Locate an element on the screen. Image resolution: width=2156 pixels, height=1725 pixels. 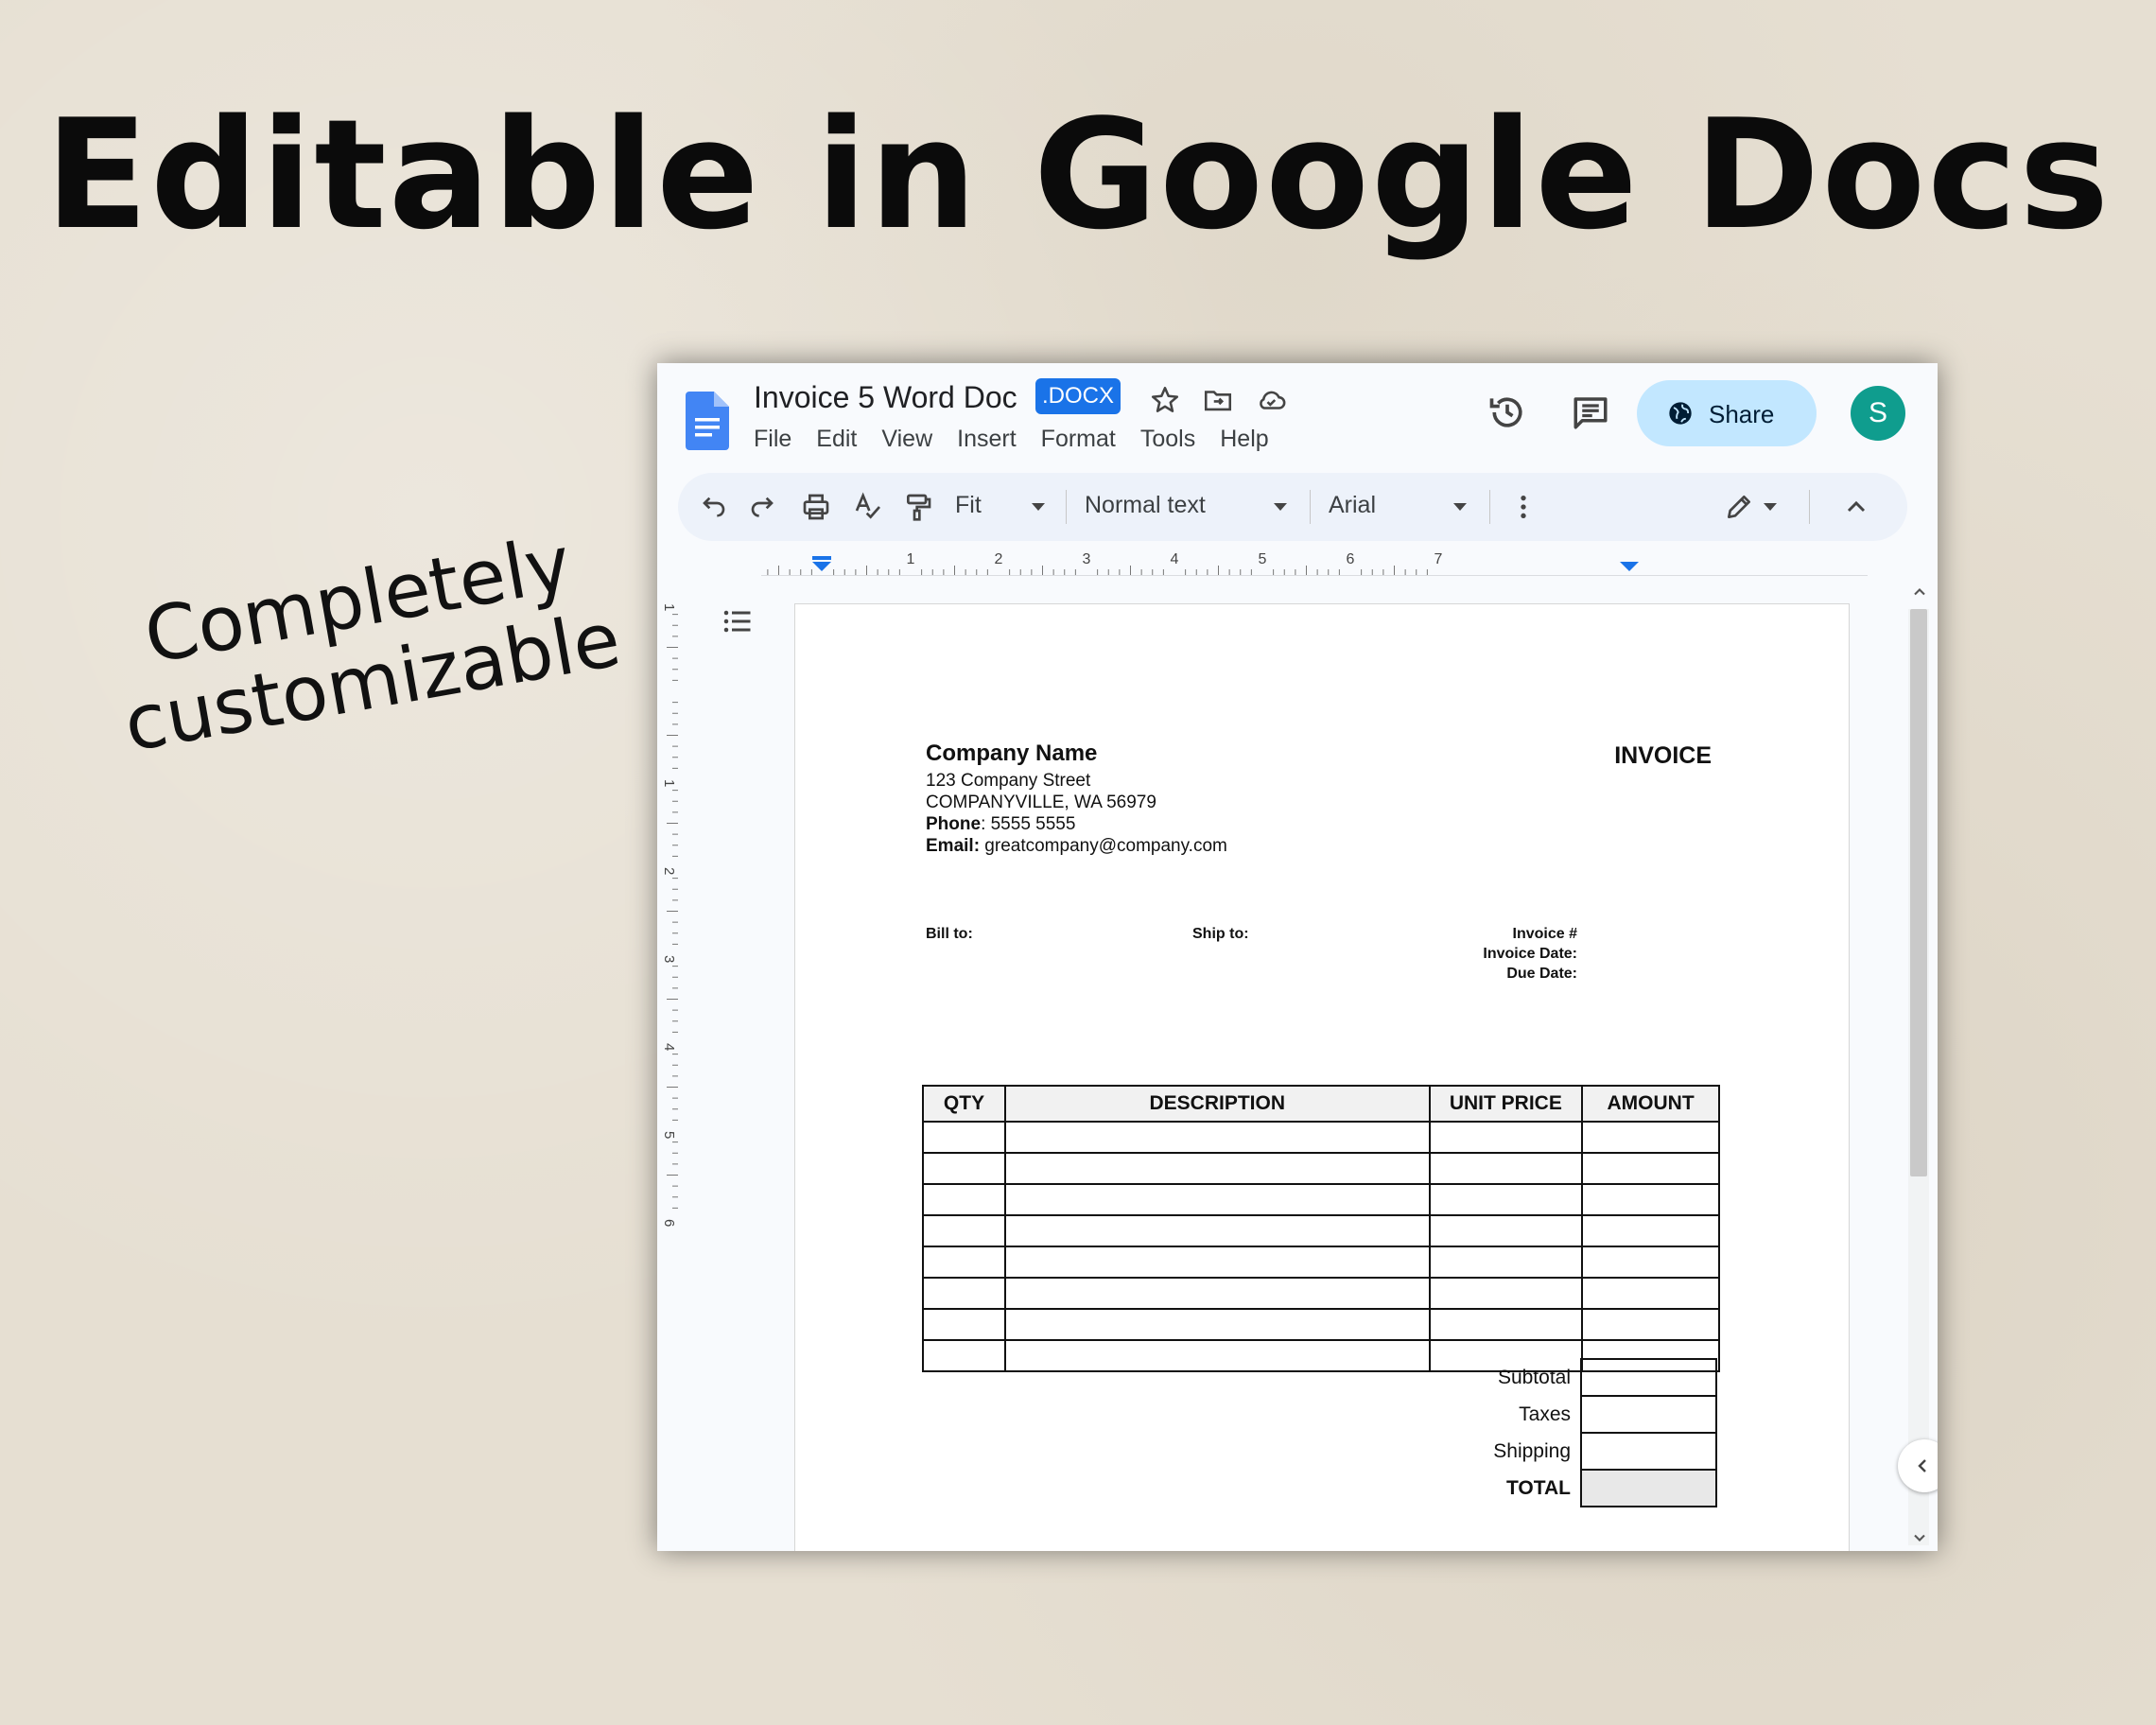
column-header-unit-price: UNIT PRICE is located at coordinates (1506, 1104).